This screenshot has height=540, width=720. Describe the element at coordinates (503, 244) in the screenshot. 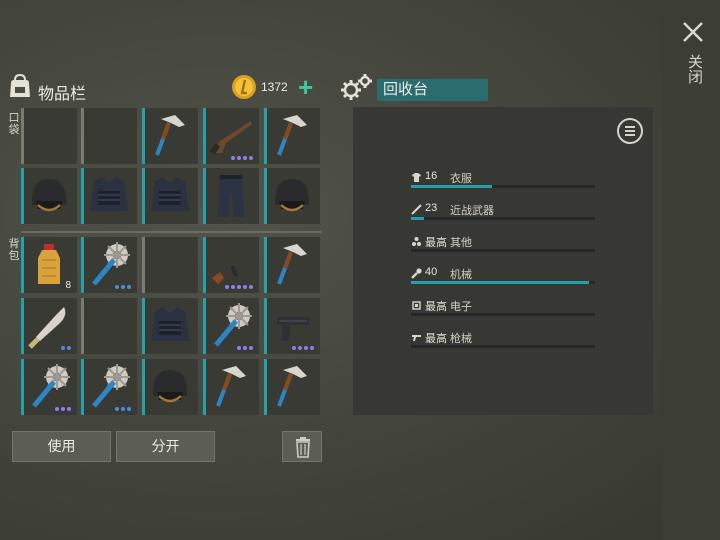

I see `recycler-stat: 最高 其他` at that location.